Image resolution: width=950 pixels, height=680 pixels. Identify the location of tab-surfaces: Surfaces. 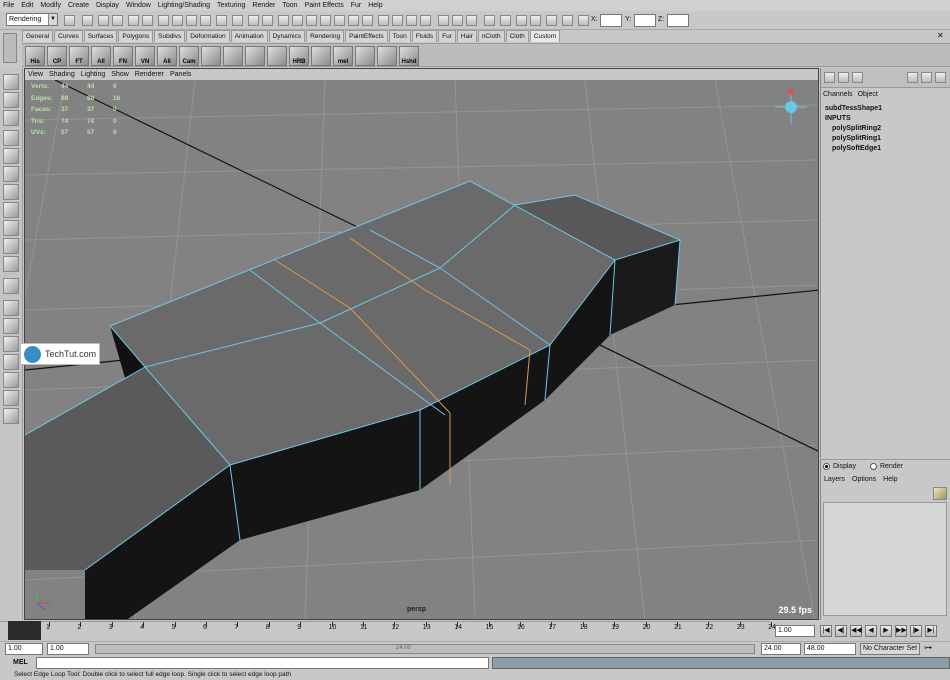
(100, 36).